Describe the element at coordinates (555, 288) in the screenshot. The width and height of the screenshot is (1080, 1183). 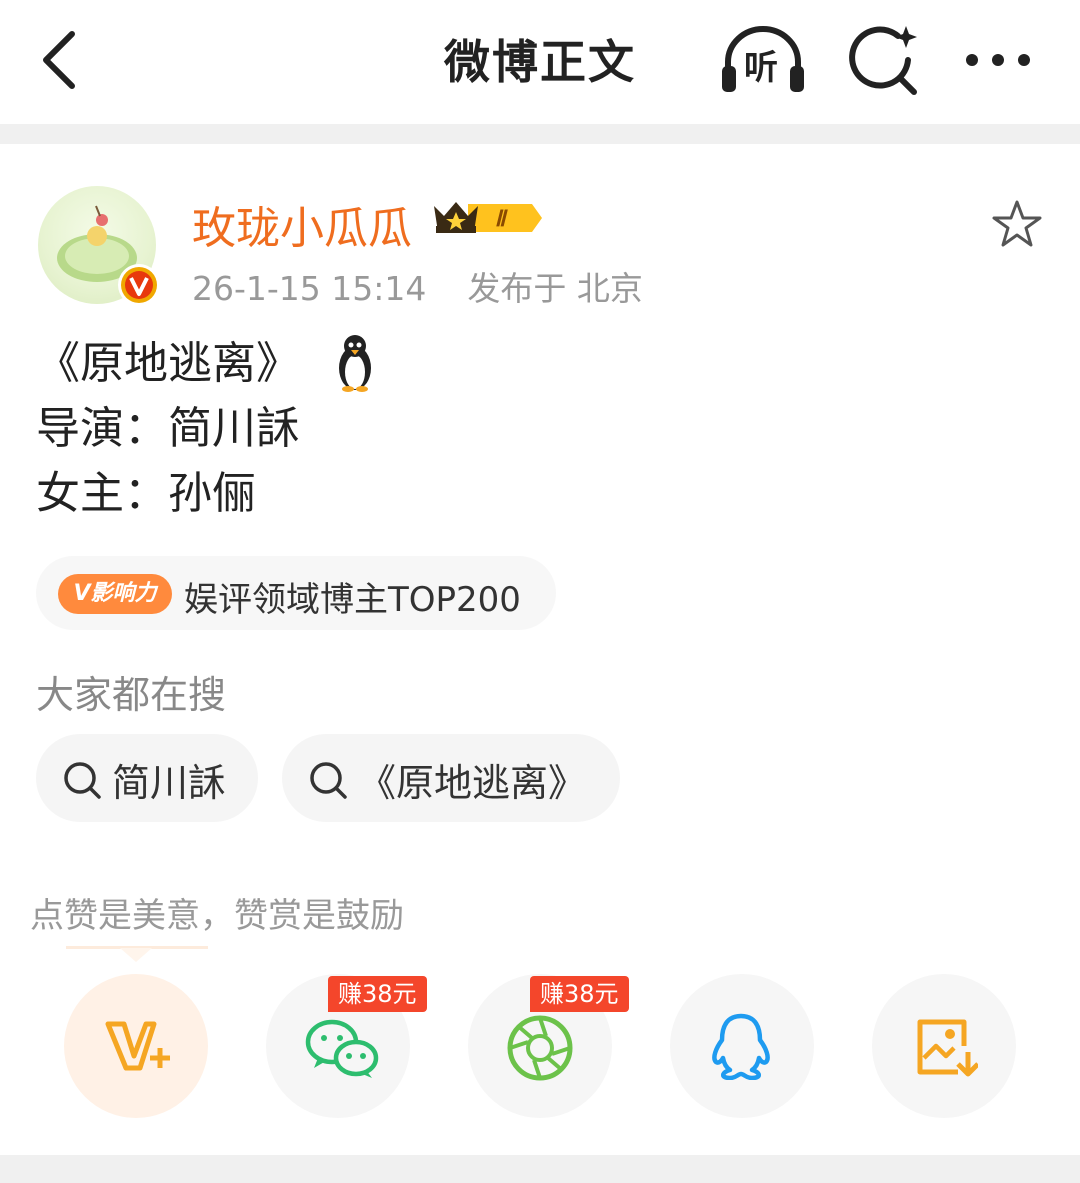
I see `post-location: 发布于 北京` at that location.